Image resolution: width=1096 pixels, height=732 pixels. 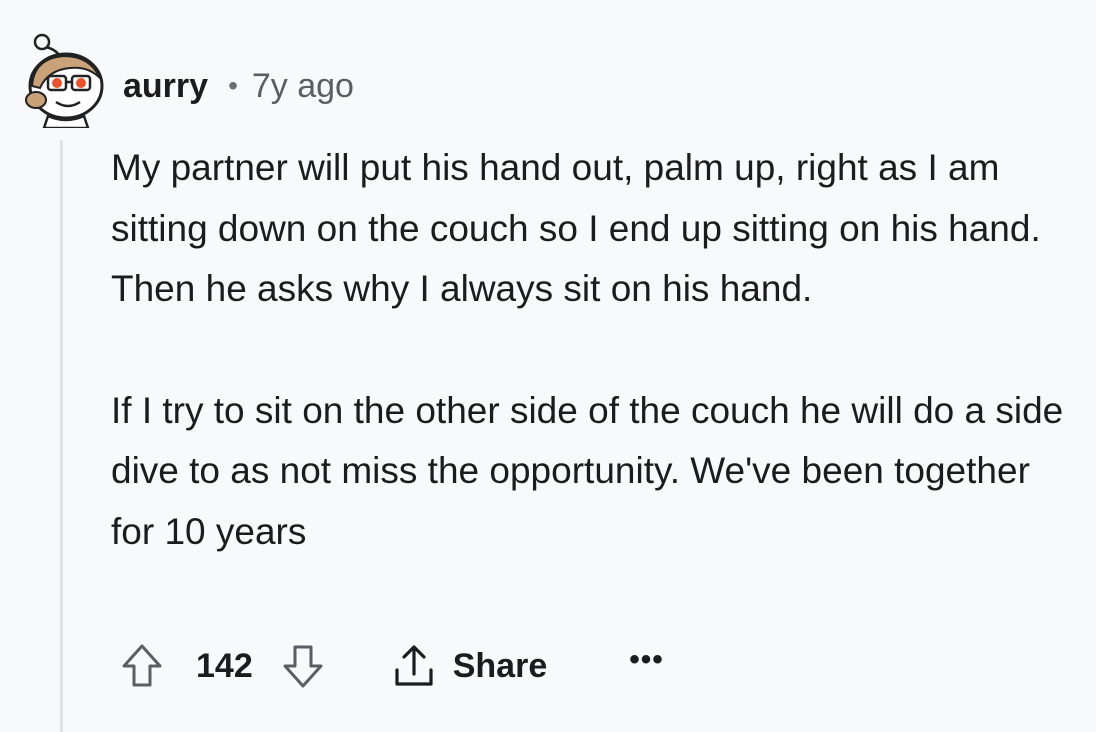 I want to click on share-label: Share, so click(x=500, y=665).